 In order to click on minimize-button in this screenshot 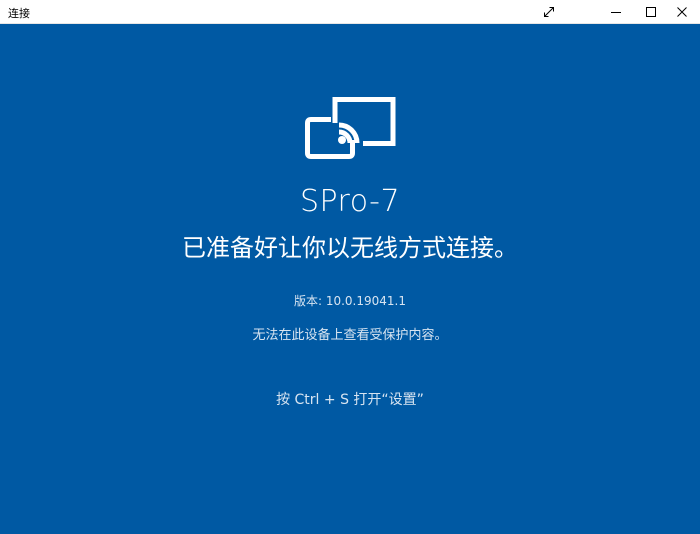, I will do `click(616, 12)`.